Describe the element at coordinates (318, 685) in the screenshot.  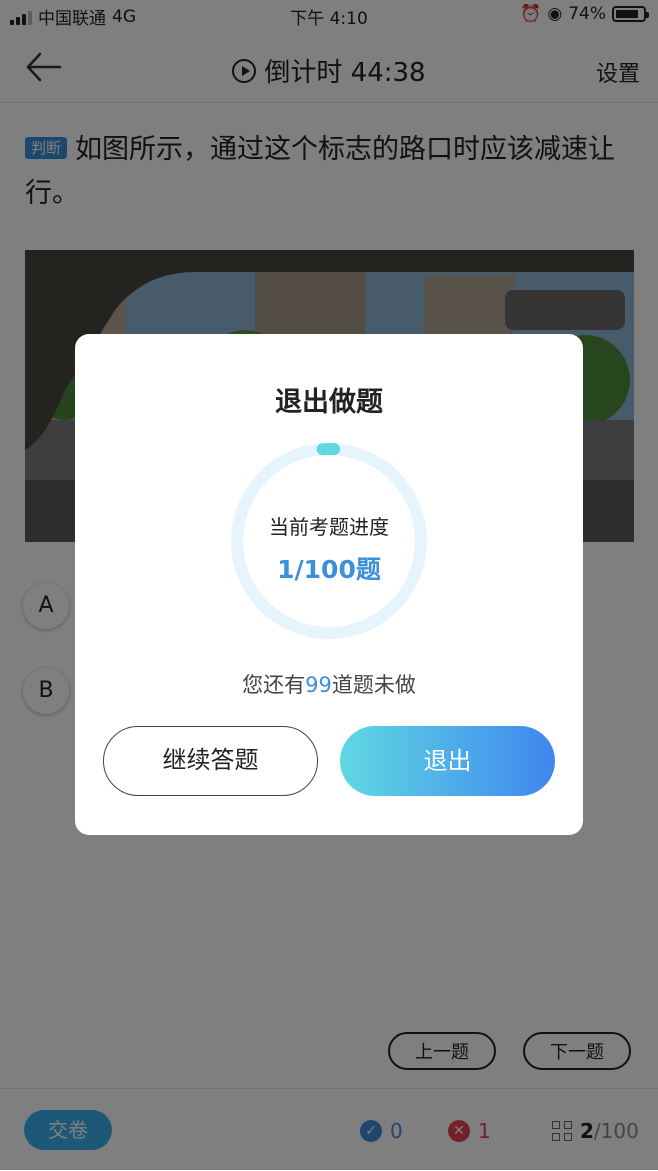
I see `remaining-count: 99` at that location.